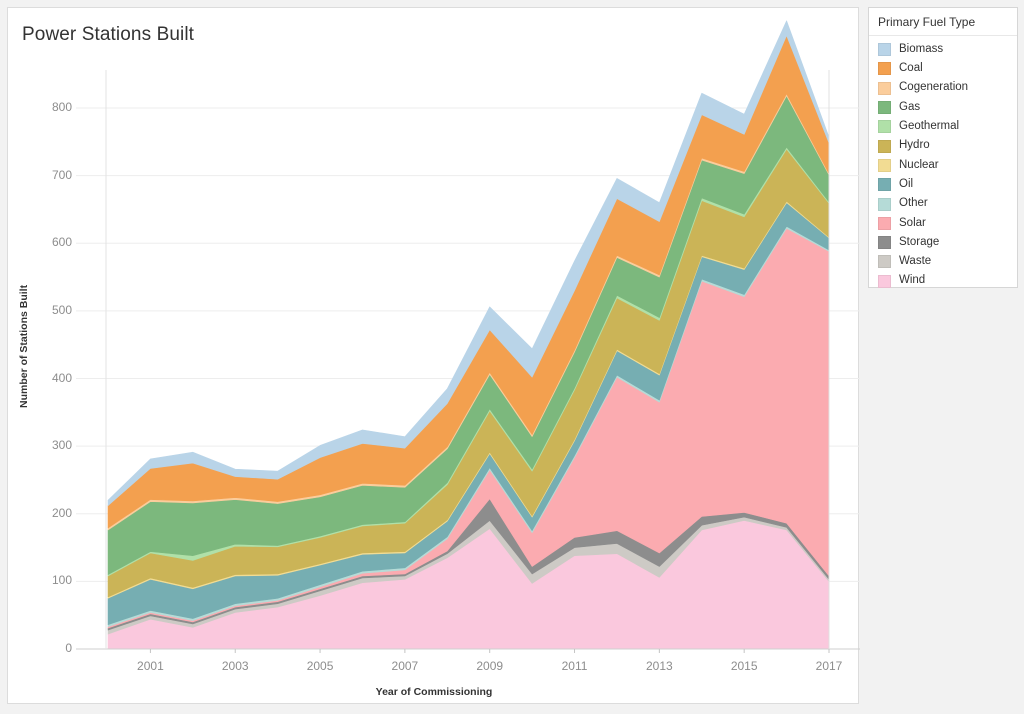 The height and width of the screenshot is (714, 1024). What do you see at coordinates (914, 145) in the screenshot?
I see `legend-item-label: Hydro` at bounding box center [914, 145].